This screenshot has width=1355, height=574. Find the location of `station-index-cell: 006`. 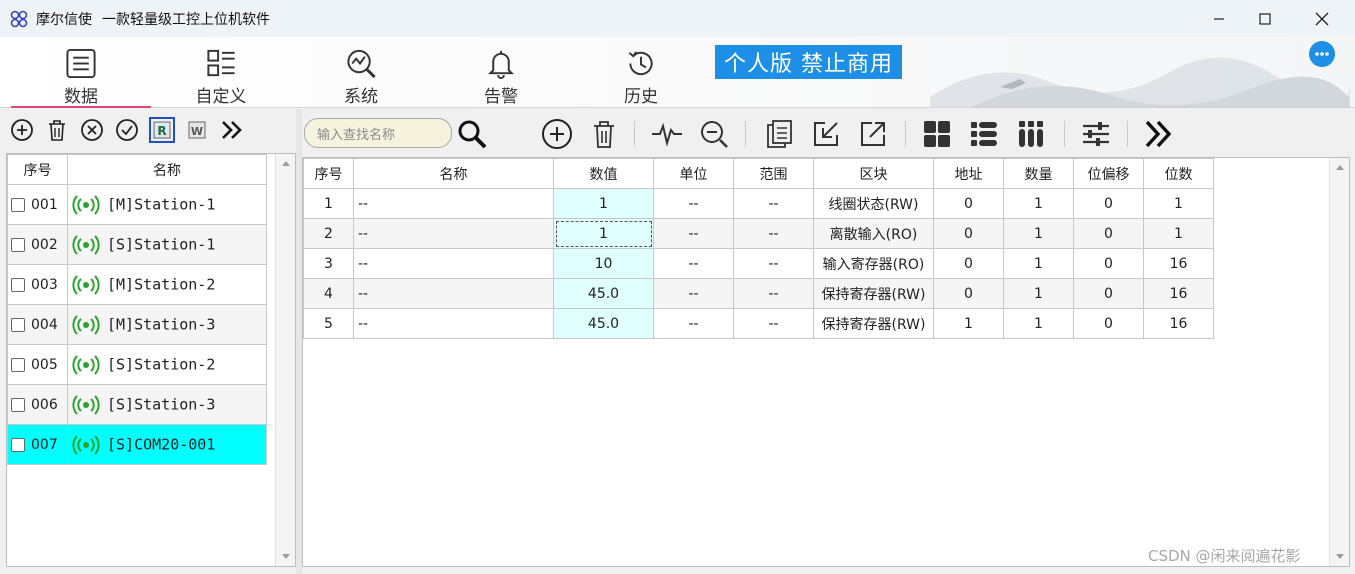

station-index-cell: 006 is located at coordinates (37, 404).